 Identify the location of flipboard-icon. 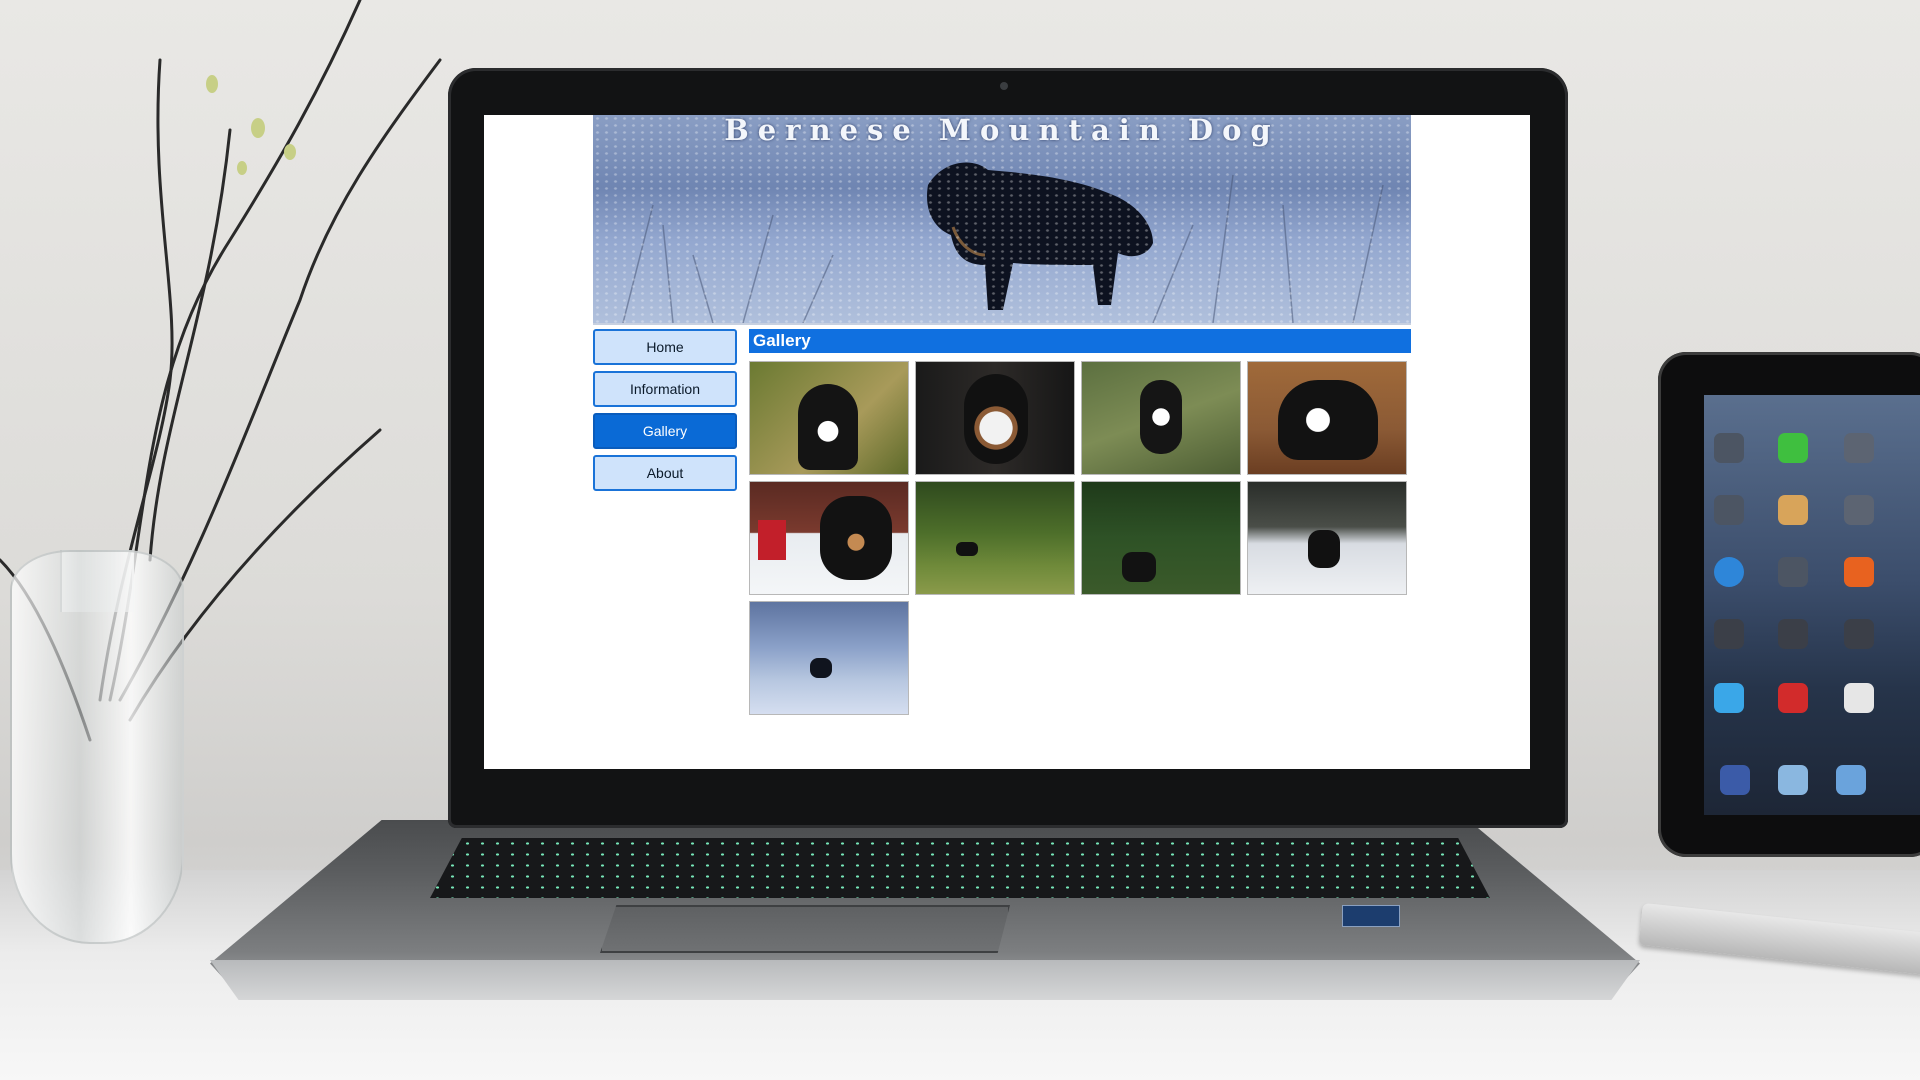
(1793, 698).